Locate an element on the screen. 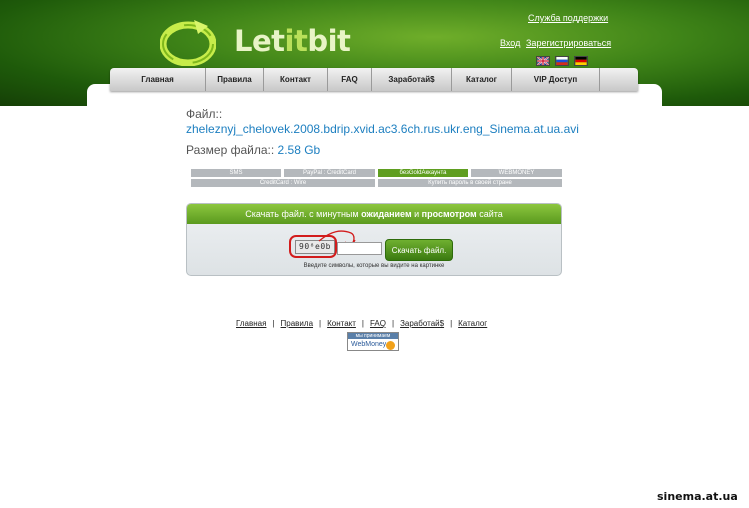  nav-item-vip: VIP Доступ is located at coordinates (556, 79).